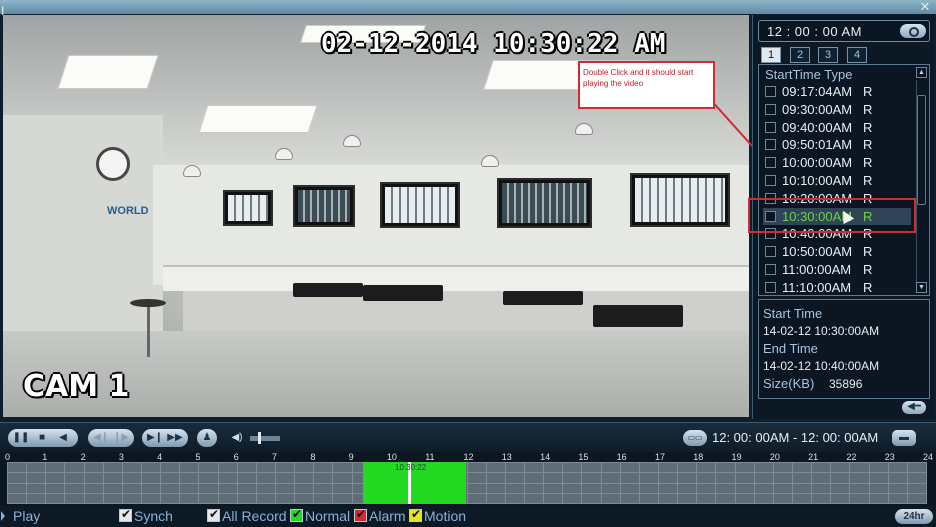 This screenshot has width=936, height=527. I want to click on person-button: ♟, so click(207, 438).